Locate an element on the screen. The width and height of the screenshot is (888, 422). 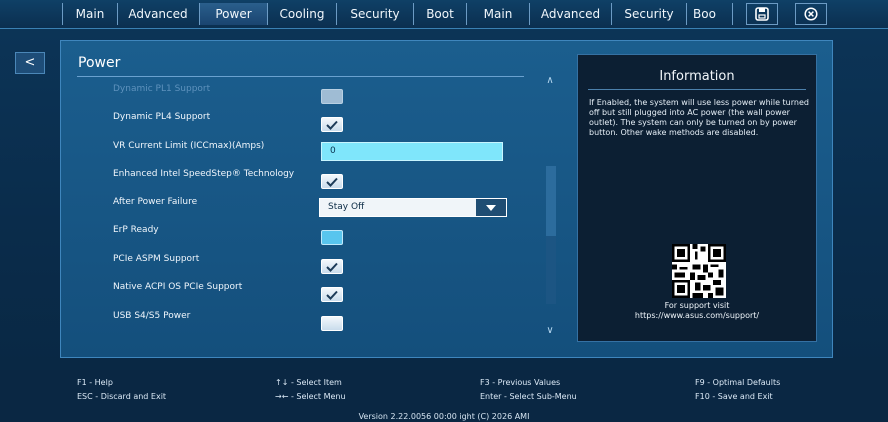
scrollbar is located at coordinates (551, 235).